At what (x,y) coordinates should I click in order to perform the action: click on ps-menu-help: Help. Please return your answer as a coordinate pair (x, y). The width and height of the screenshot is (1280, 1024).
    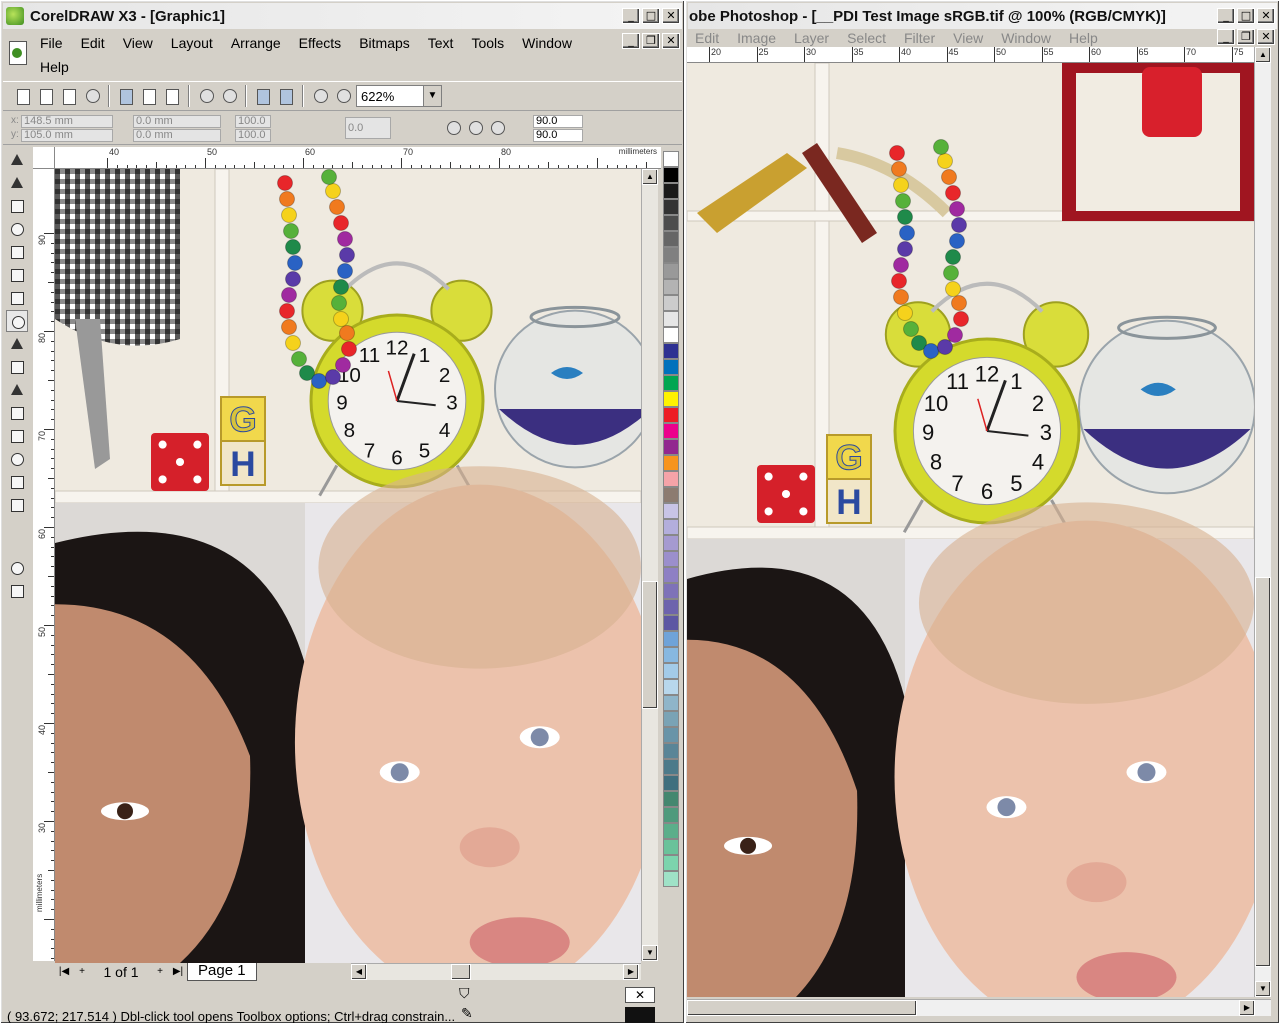
    Looking at the image, I should click on (1083, 38).